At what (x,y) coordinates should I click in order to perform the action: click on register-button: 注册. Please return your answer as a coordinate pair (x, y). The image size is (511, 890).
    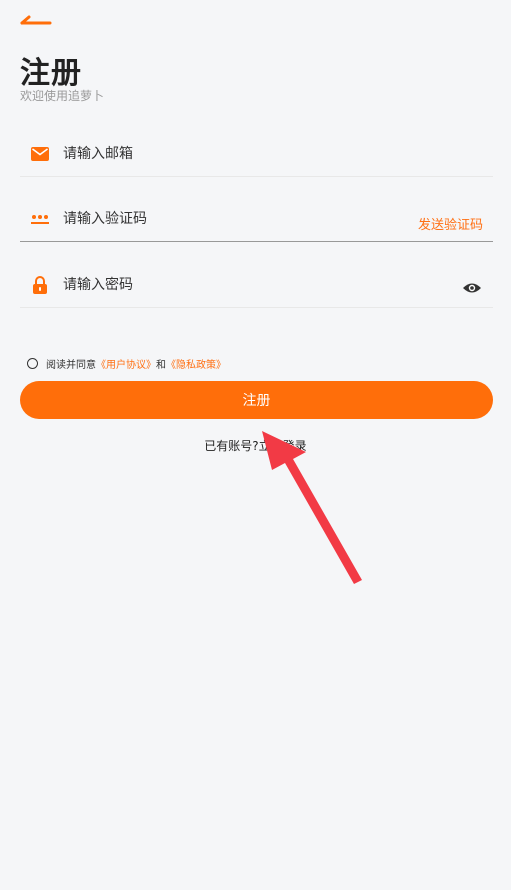
    Looking at the image, I should click on (256, 400).